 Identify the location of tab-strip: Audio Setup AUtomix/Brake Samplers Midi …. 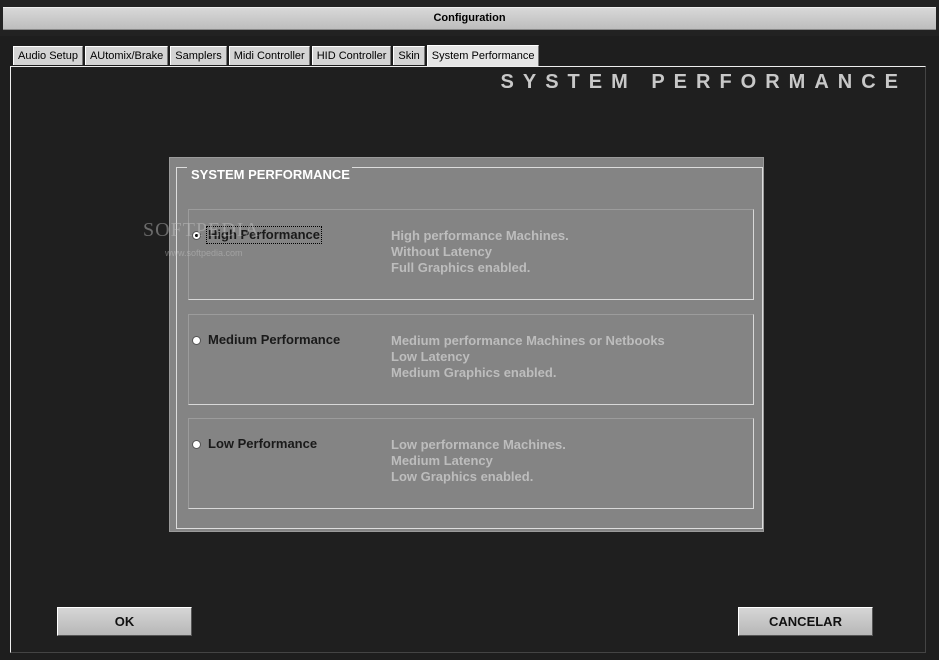
(276, 55).